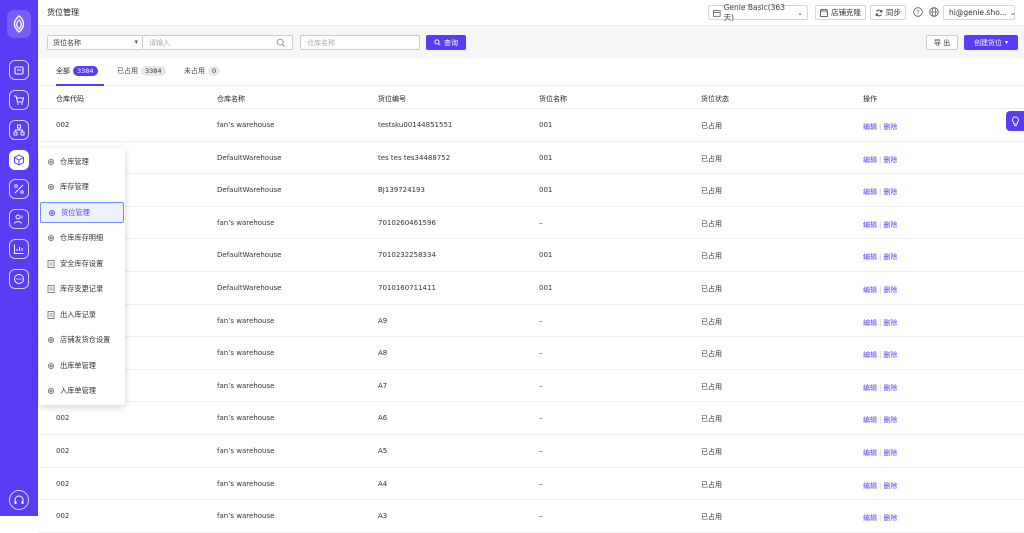 The image size is (1024, 533). Describe the element at coordinates (840, 12) in the screenshot. I see `shop-clone-button: 店铺克隆` at that location.